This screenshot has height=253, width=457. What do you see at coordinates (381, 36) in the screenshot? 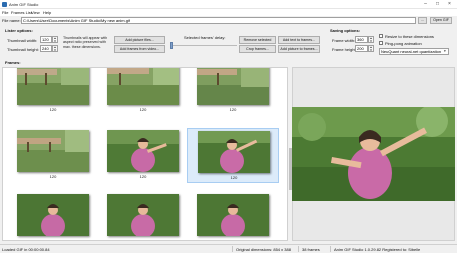
I see `resize-checkbox` at bounding box center [381, 36].